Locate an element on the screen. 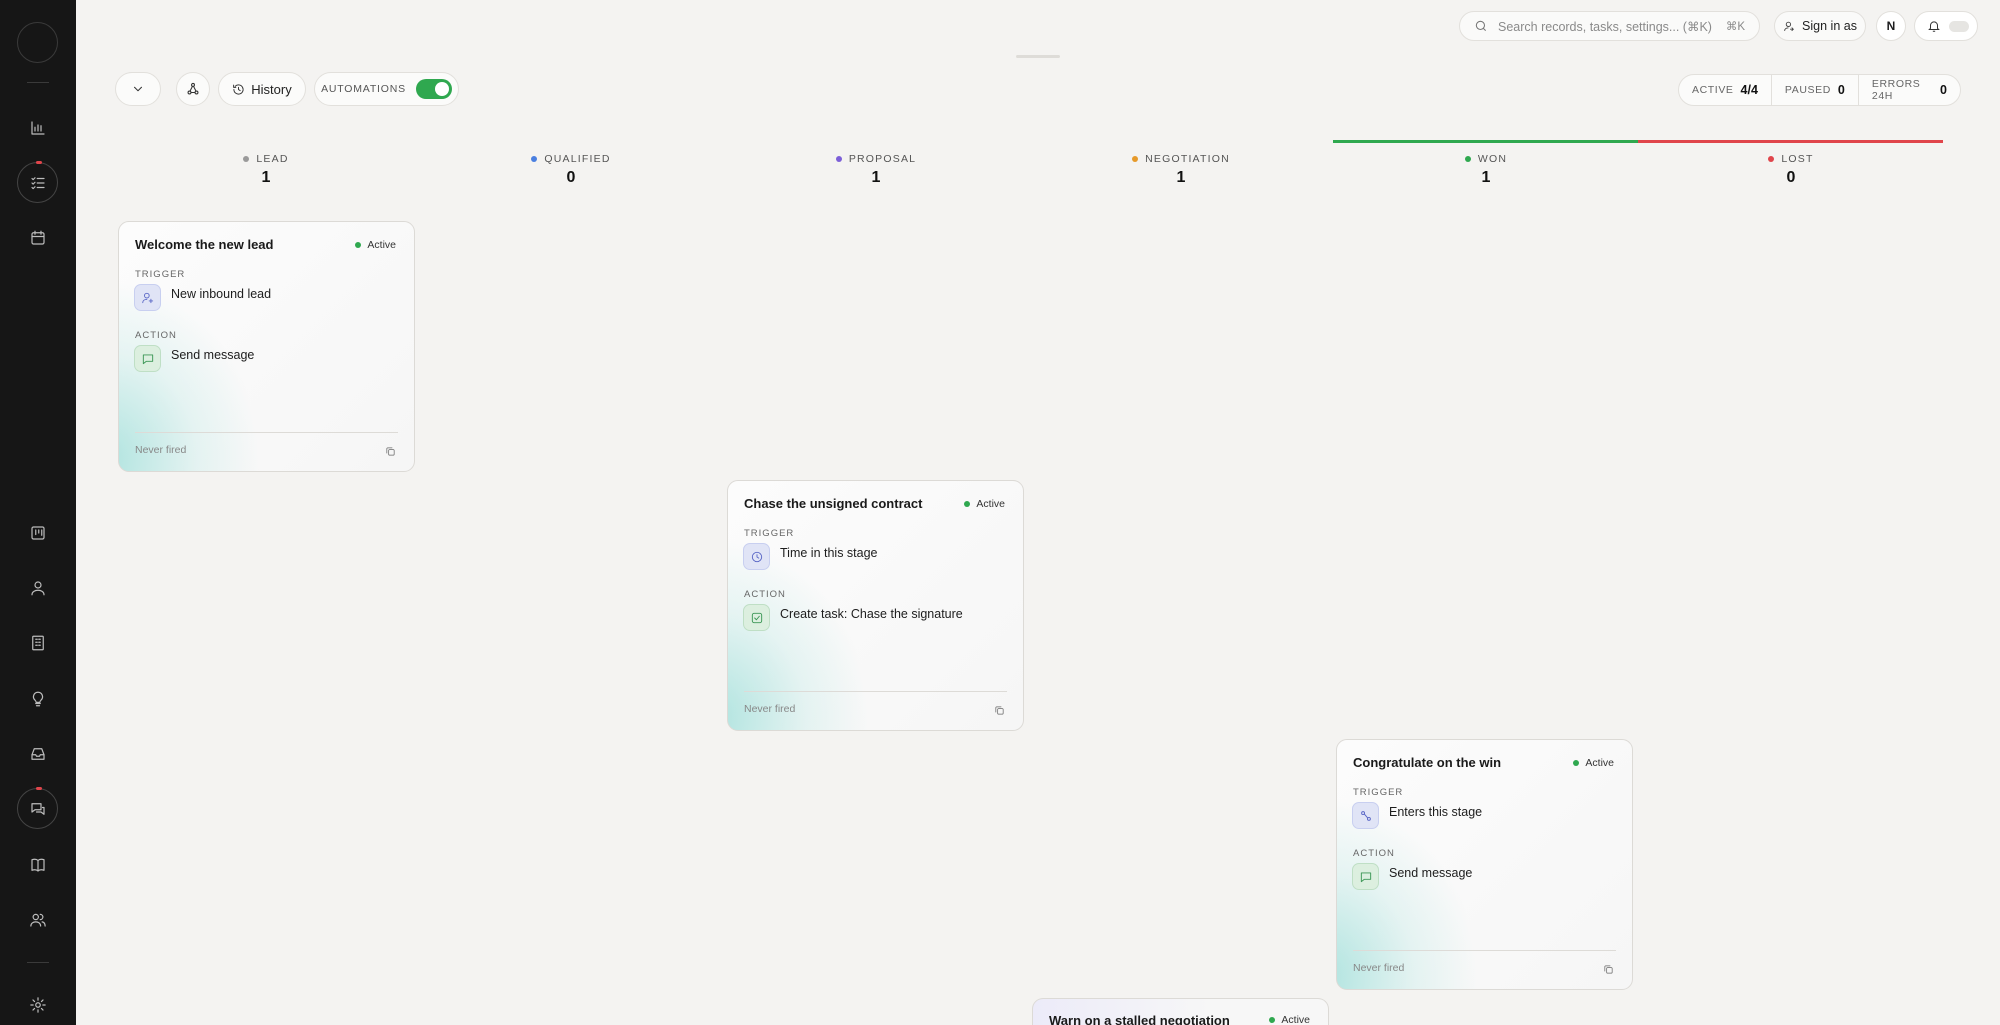 The height and width of the screenshot is (1025, 2000). sign-in-as-button: Sign in as is located at coordinates (1820, 26).